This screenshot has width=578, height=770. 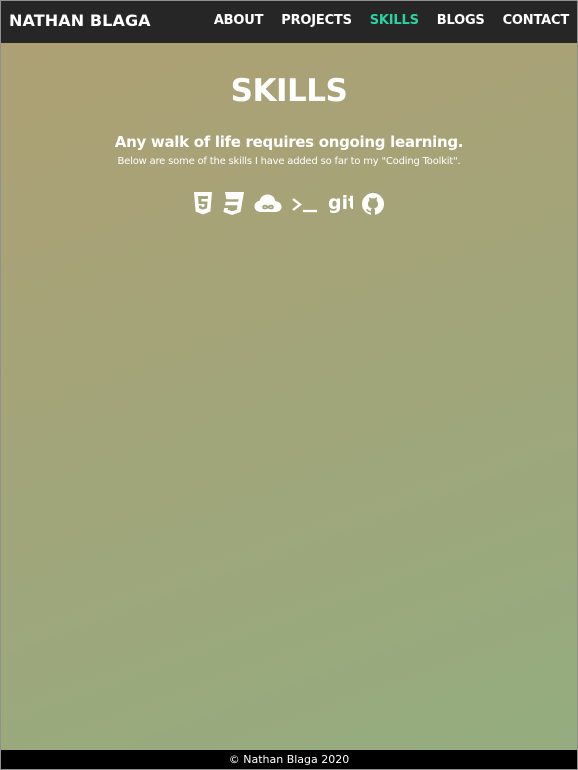 I want to click on terminal-icon, so click(x=305, y=204).